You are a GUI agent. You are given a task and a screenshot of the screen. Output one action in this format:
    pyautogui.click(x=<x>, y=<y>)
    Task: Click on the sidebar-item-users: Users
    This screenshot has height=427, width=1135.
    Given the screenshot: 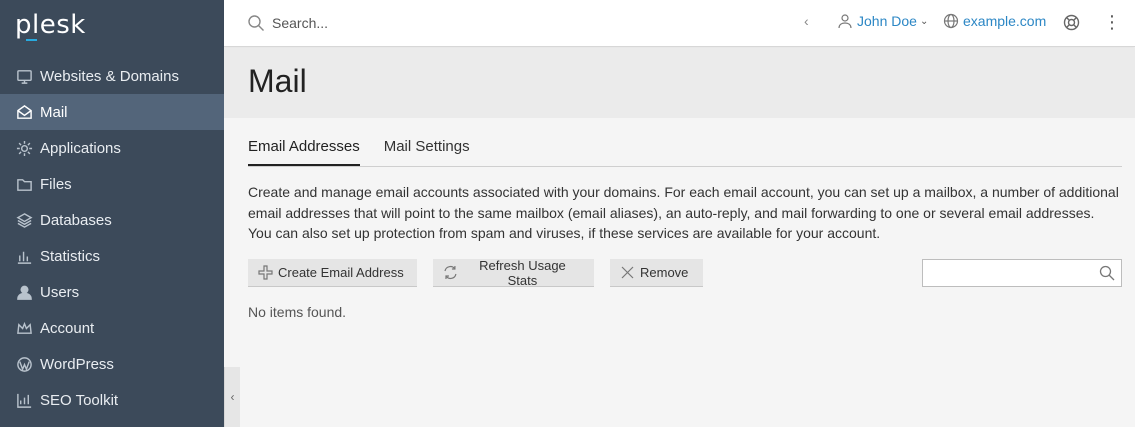 What is the action you would take?
    pyautogui.click(x=112, y=292)
    